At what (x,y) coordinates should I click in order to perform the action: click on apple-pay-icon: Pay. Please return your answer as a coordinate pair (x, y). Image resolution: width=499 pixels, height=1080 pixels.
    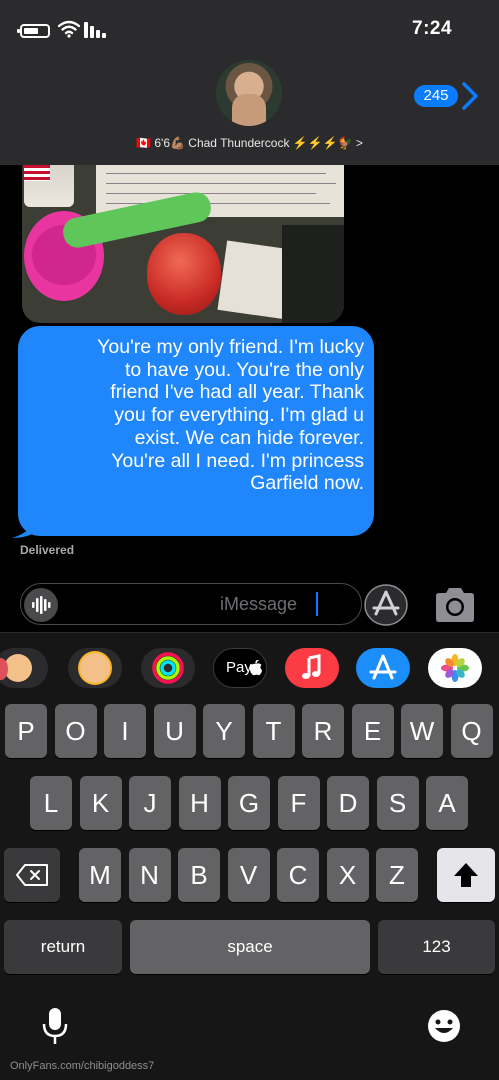
    Looking at the image, I should click on (240, 668).